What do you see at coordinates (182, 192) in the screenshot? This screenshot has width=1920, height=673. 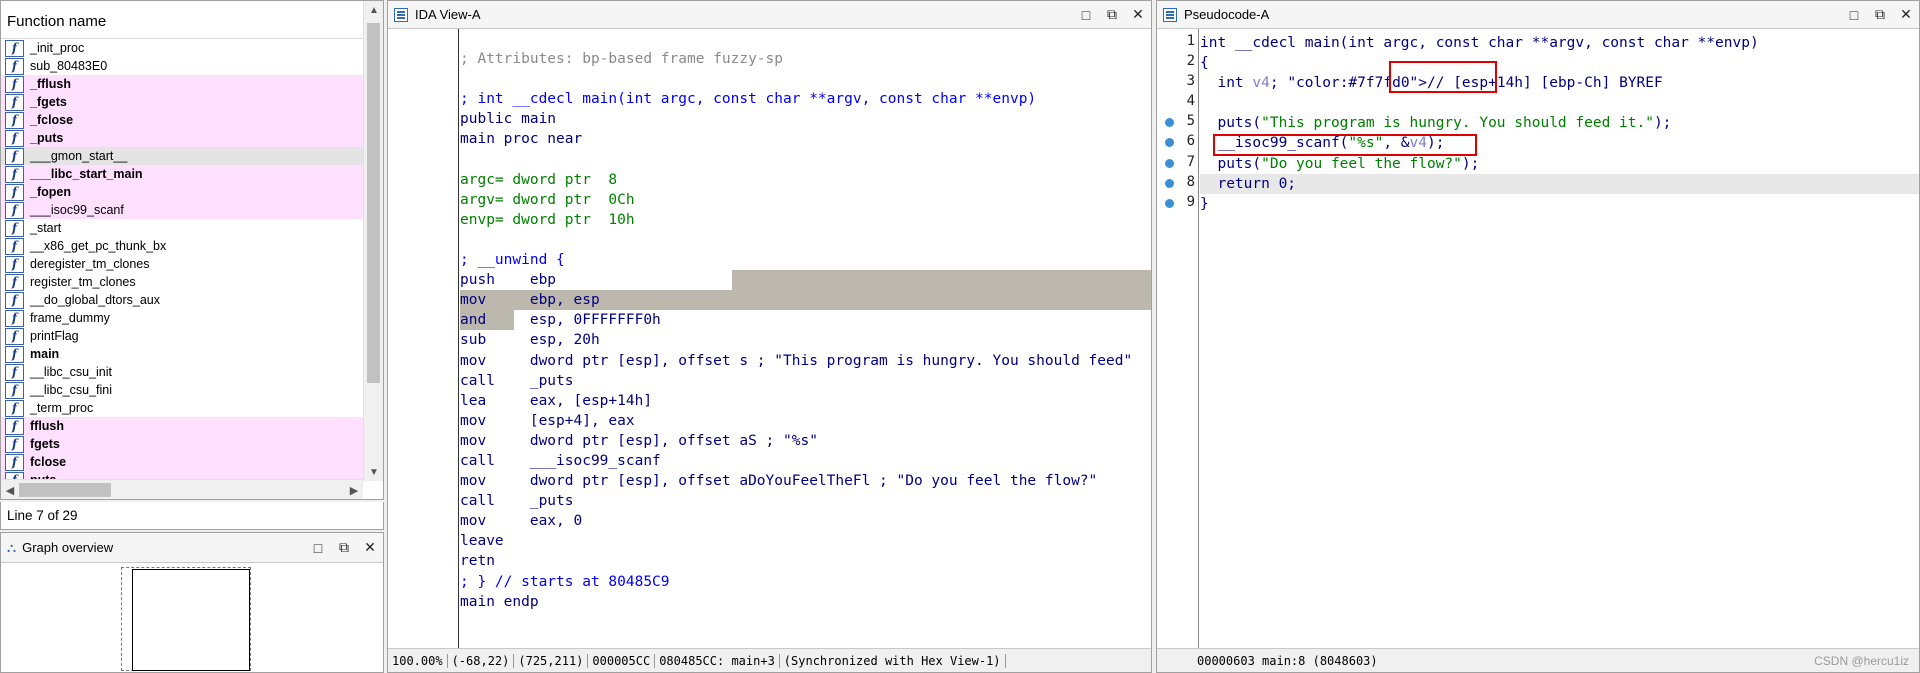 I see `function-list-item: f _fopen` at bounding box center [182, 192].